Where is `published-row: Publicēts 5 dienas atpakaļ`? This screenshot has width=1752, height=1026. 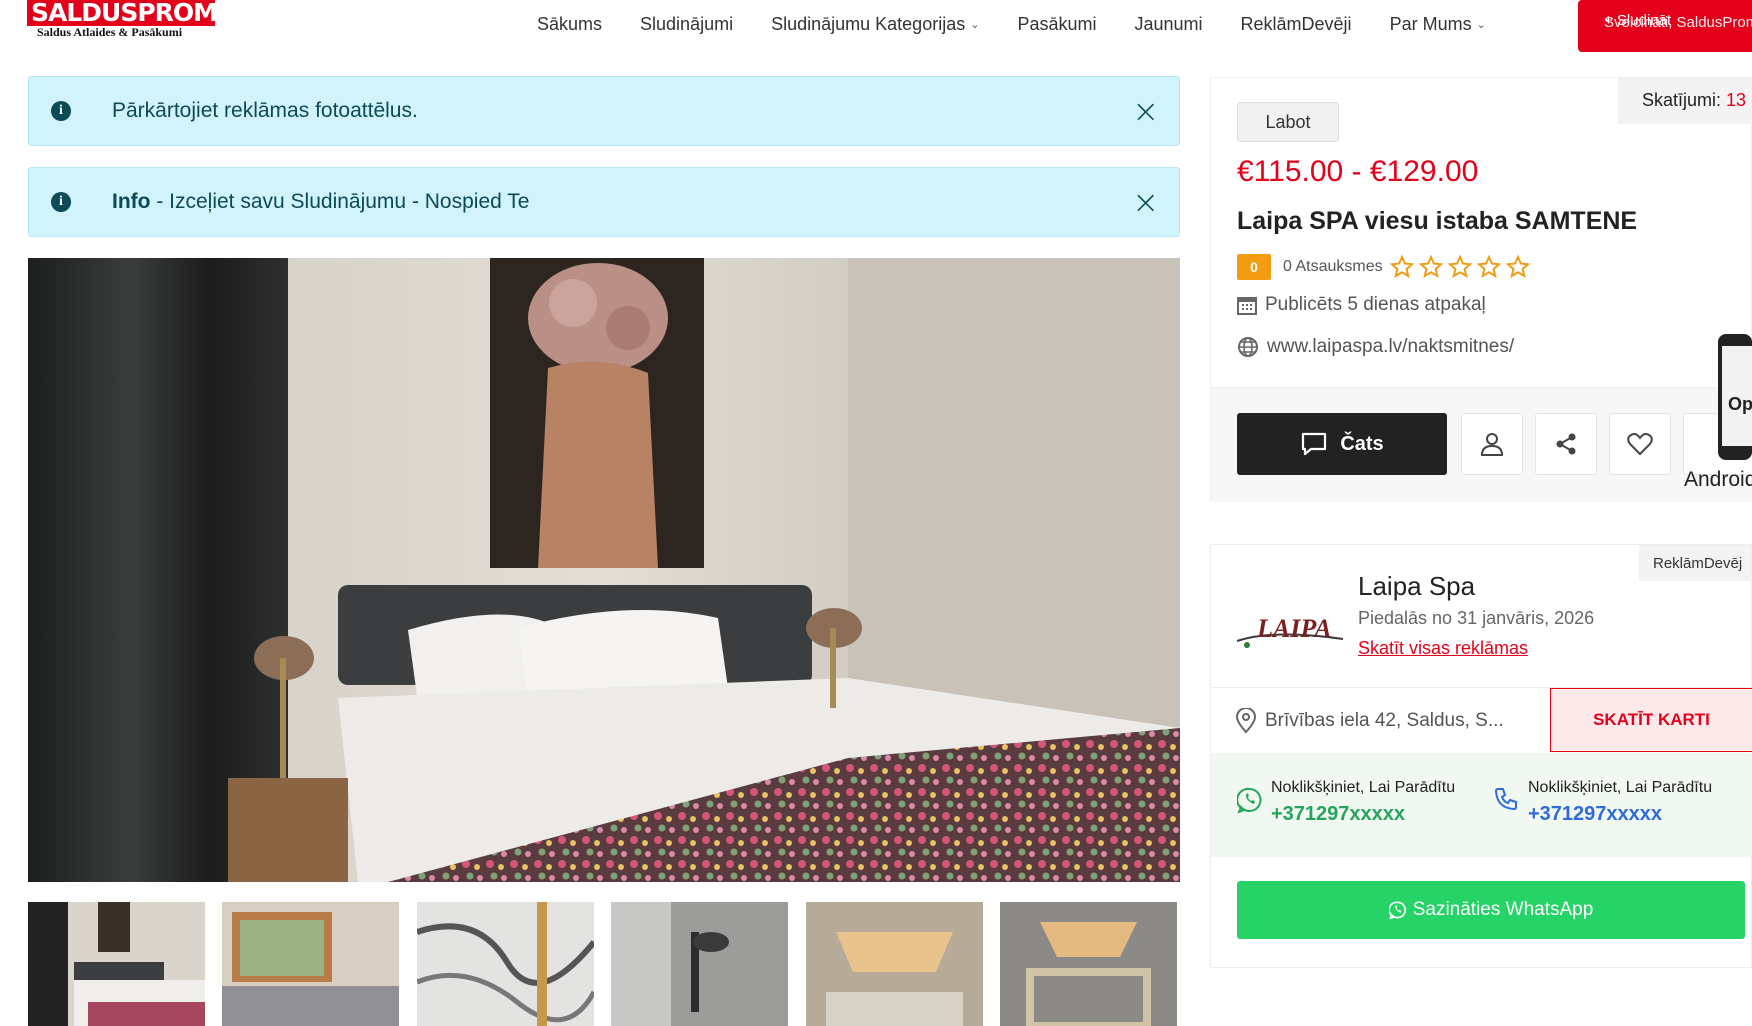
published-row: Publicēts 5 dienas atpakaļ is located at coordinates (1361, 305).